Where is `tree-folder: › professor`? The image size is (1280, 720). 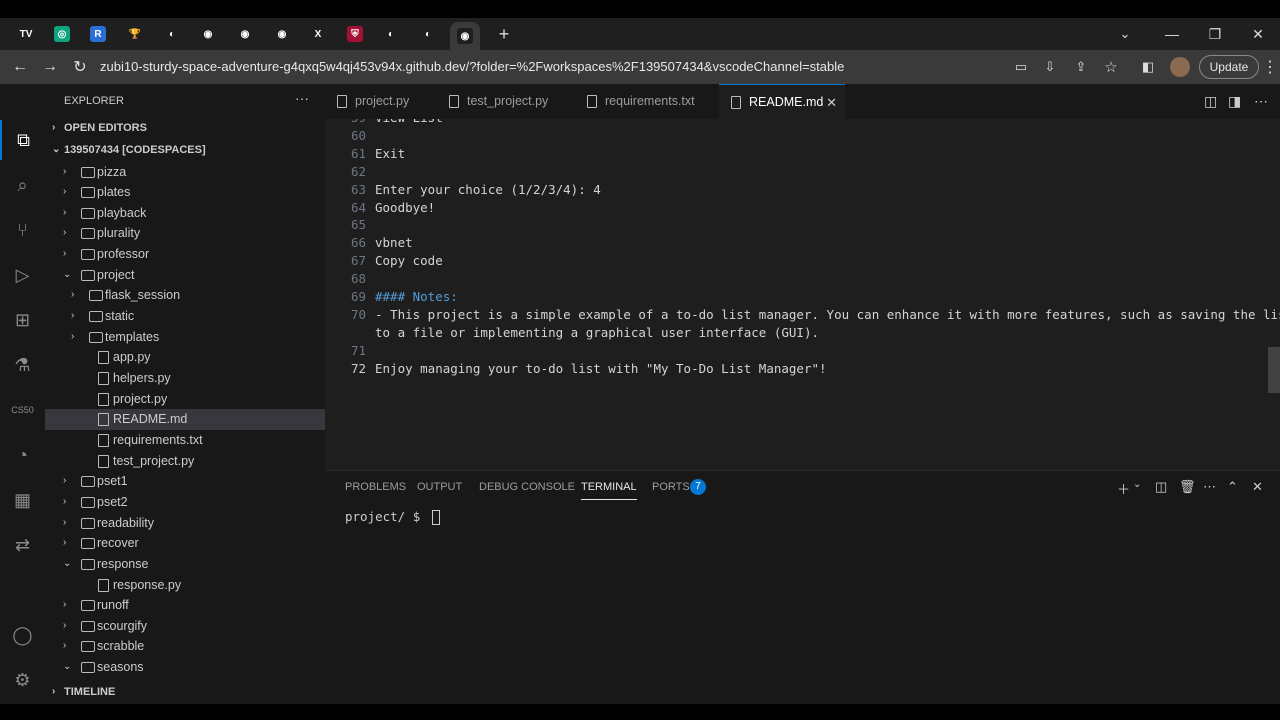 tree-folder: › professor is located at coordinates (185, 254).